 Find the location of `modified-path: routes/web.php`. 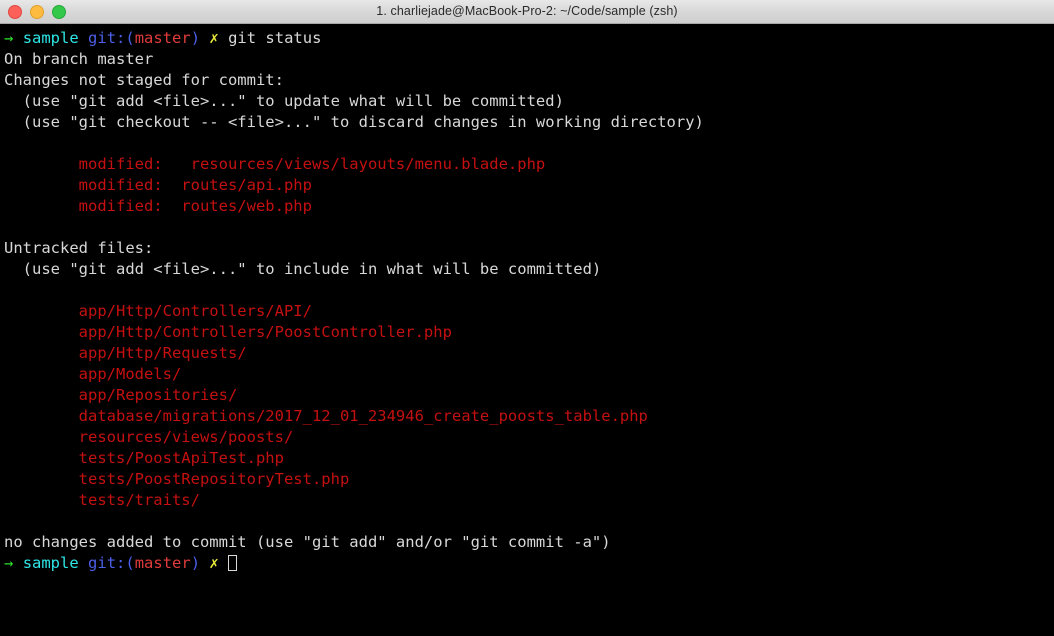

modified-path: routes/web.php is located at coordinates (237, 206).